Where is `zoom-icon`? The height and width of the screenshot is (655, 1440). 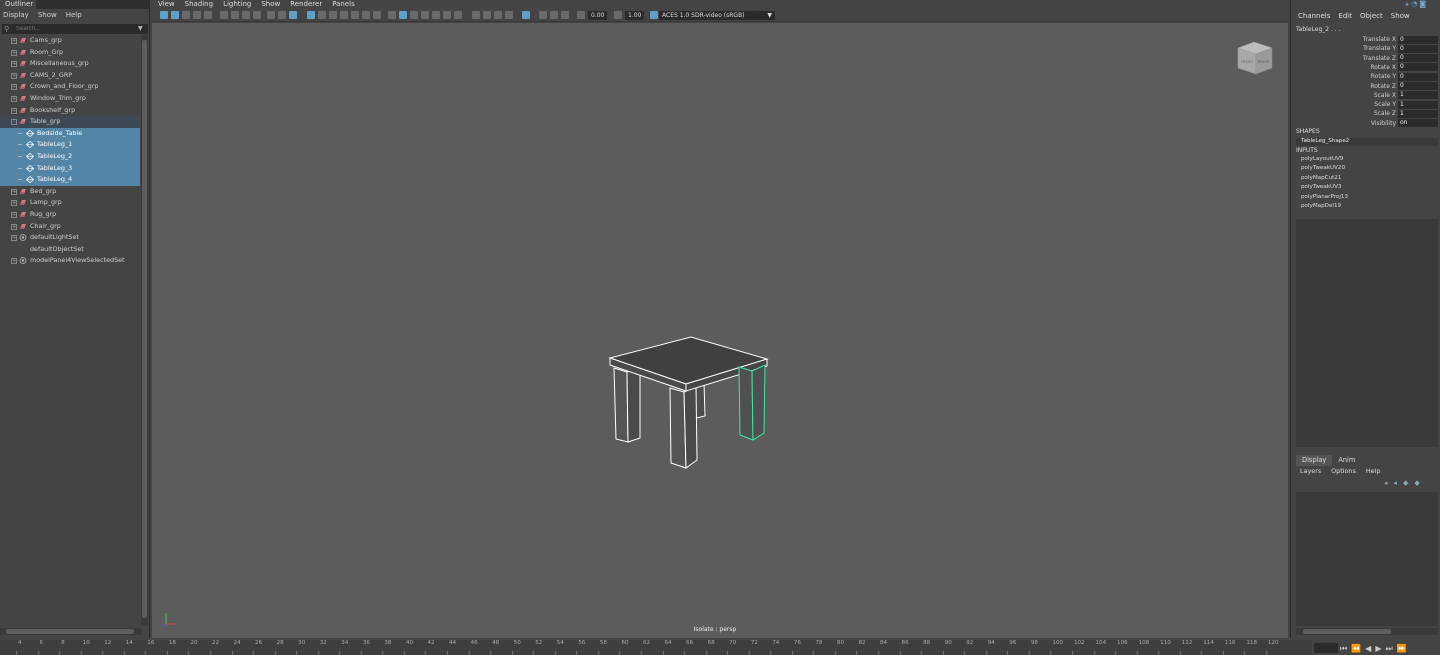
zoom-icon is located at coordinates (476, 15).